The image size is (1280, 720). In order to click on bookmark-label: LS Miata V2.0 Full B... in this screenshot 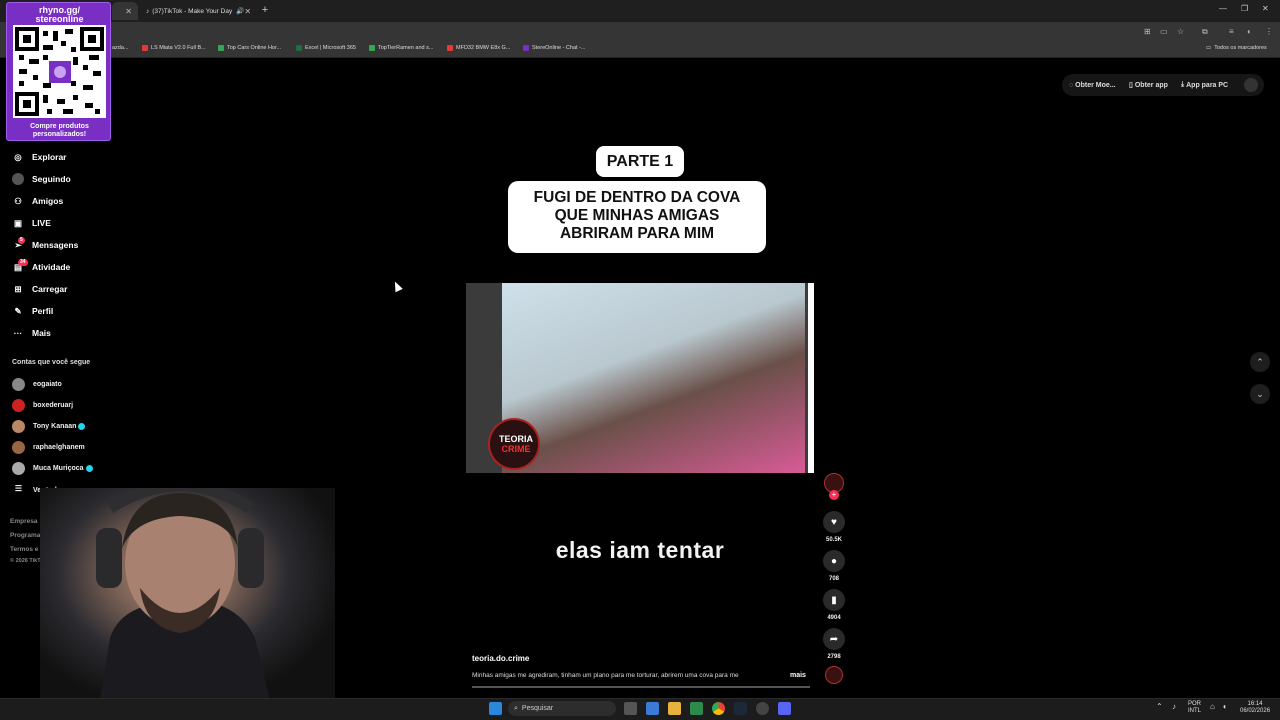, I will do `click(178, 48)`.